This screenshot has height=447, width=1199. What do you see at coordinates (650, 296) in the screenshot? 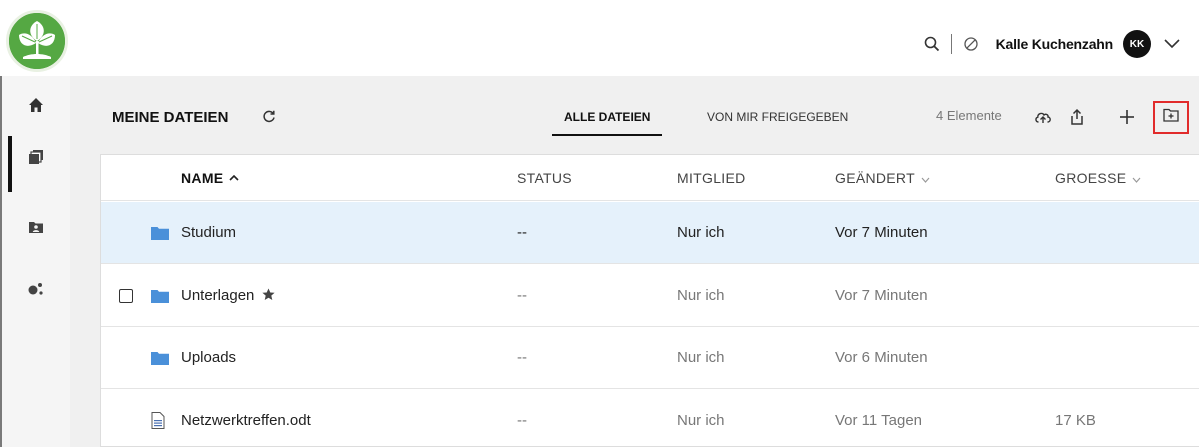
I see `table-row: Unterlagen -- Nur ich Vor 7 Minuten` at bounding box center [650, 296].